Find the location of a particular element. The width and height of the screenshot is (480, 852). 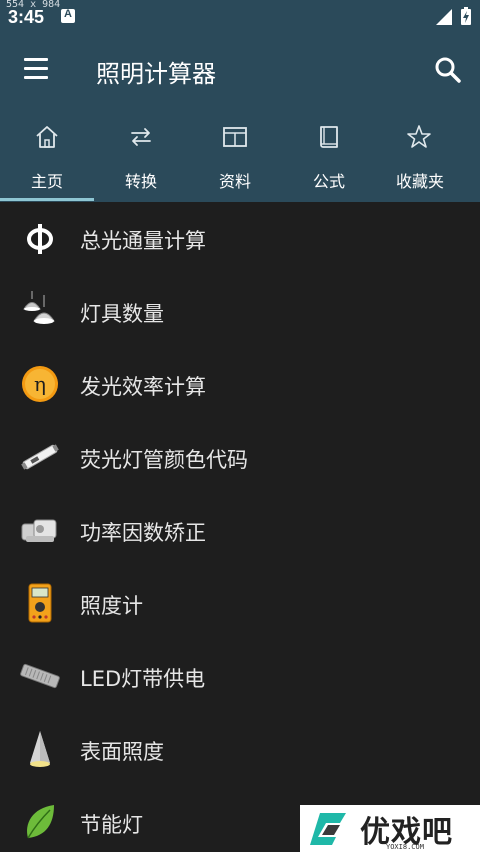

list-item-label: 总光通量计算 is located at coordinates (143, 241).